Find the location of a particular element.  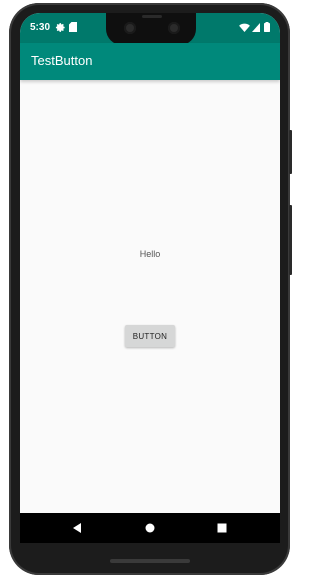

status-bar: 5:30 is located at coordinates (150, 29).